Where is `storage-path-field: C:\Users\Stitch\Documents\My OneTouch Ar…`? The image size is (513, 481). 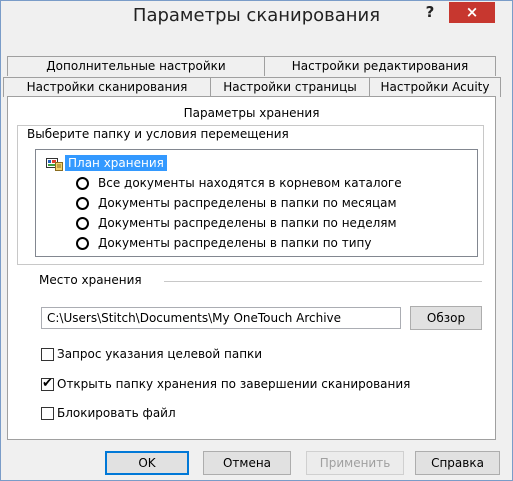
storage-path-field: C:\Users\Stitch\Documents\My OneTouch Ar… is located at coordinates (221, 318).